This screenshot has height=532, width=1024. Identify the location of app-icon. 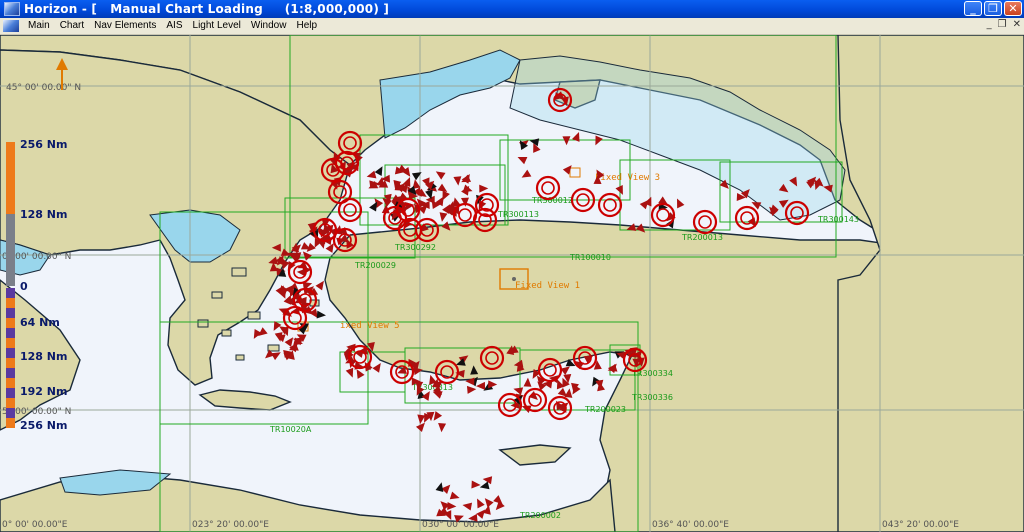
(12, 9).